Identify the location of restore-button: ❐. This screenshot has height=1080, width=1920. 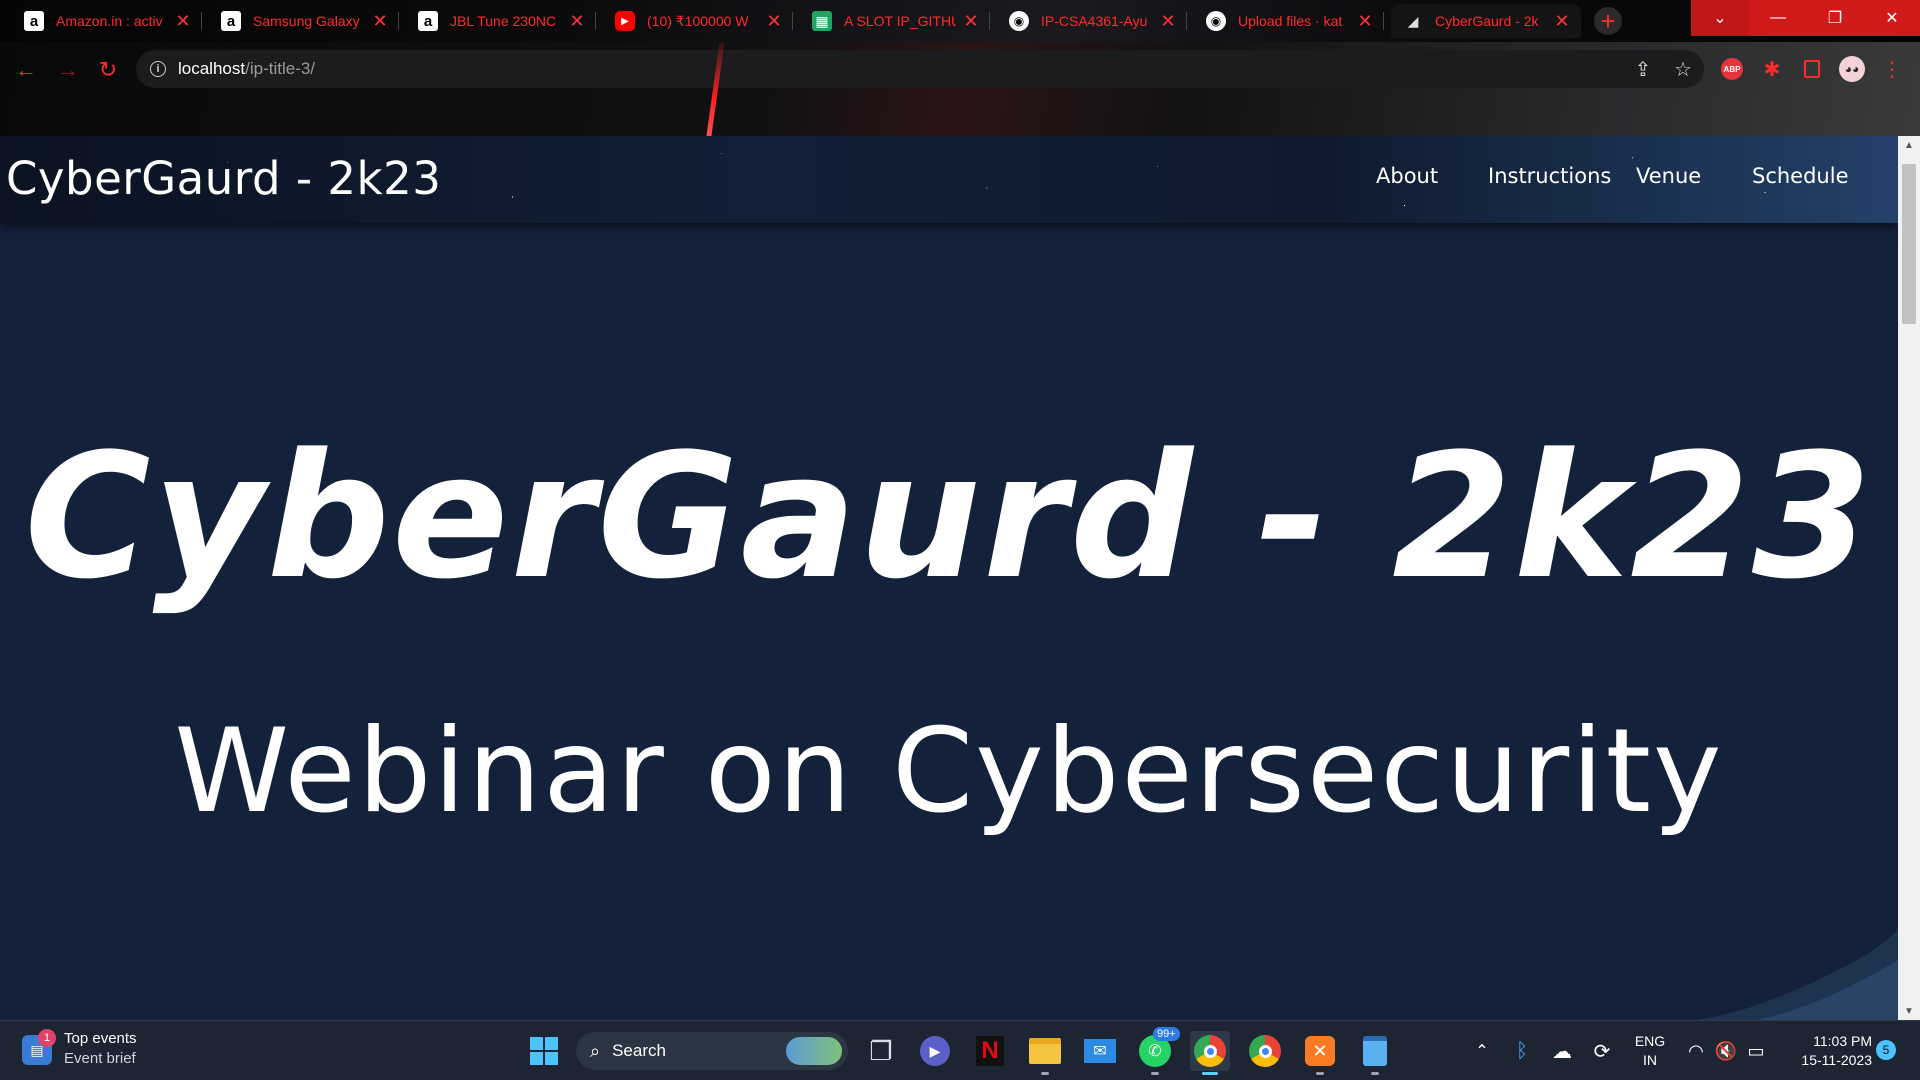
(1835, 18).